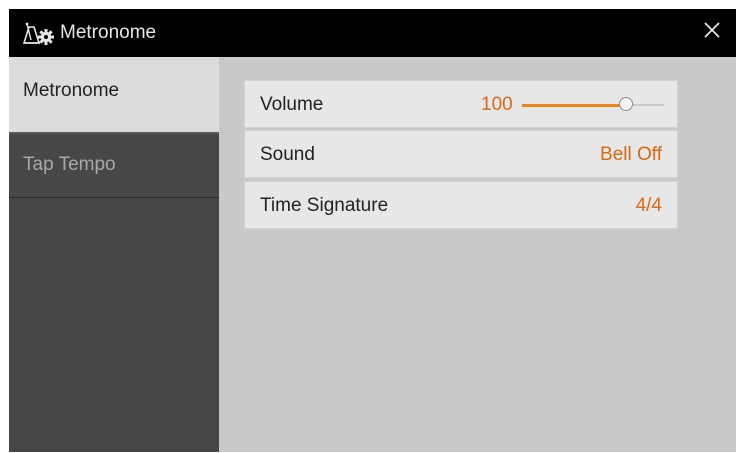  I want to click on tab-tap-tempo-label: Tap Tempo, so click(69, 164).